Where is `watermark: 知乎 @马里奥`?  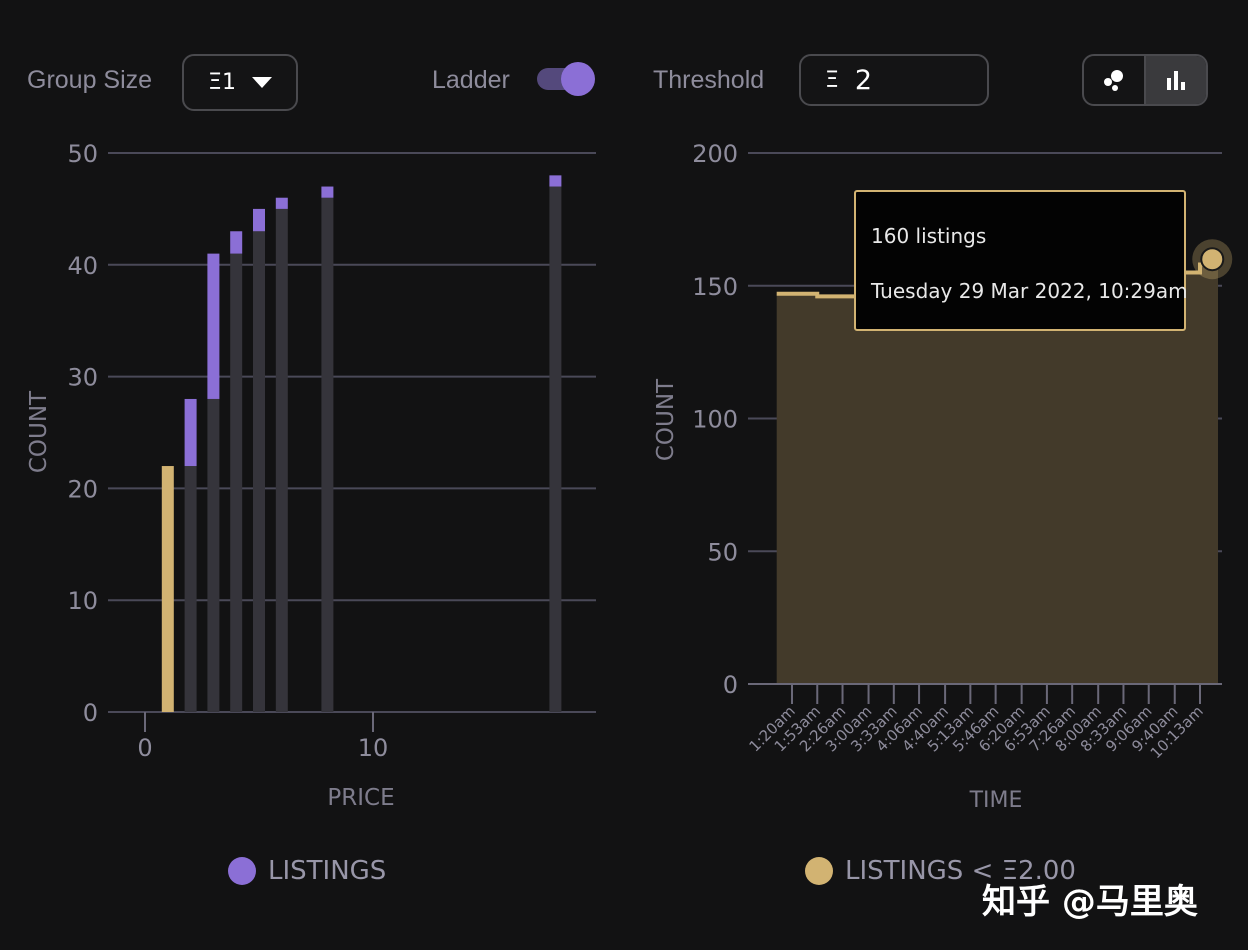 watermark: 知乎 @马里奥 is located at coordinates (1090, 902).